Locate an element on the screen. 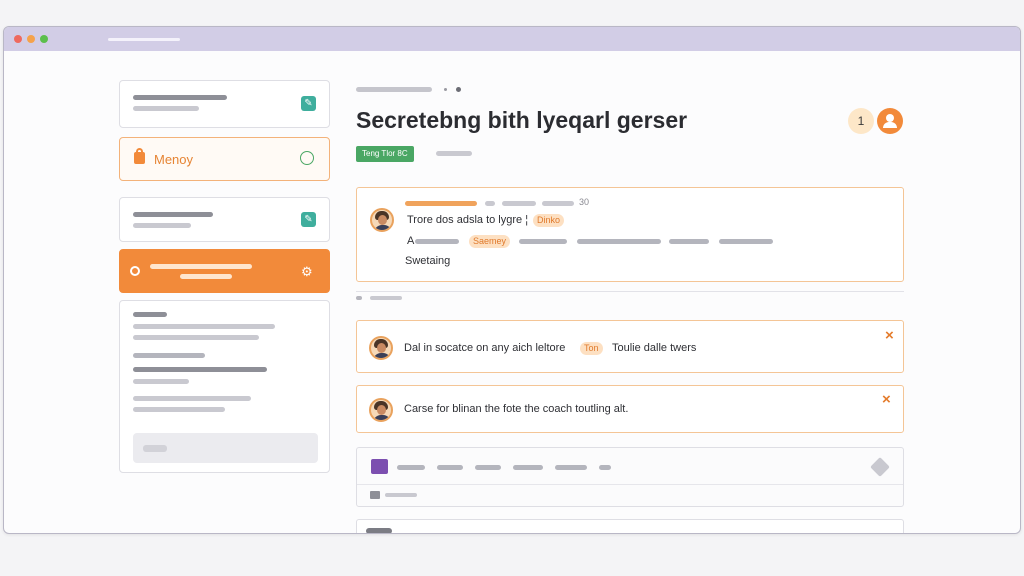 Image resolution: width=1024 pixels, height=576 pixels. panel-heading is located at coordinates (150, 314).